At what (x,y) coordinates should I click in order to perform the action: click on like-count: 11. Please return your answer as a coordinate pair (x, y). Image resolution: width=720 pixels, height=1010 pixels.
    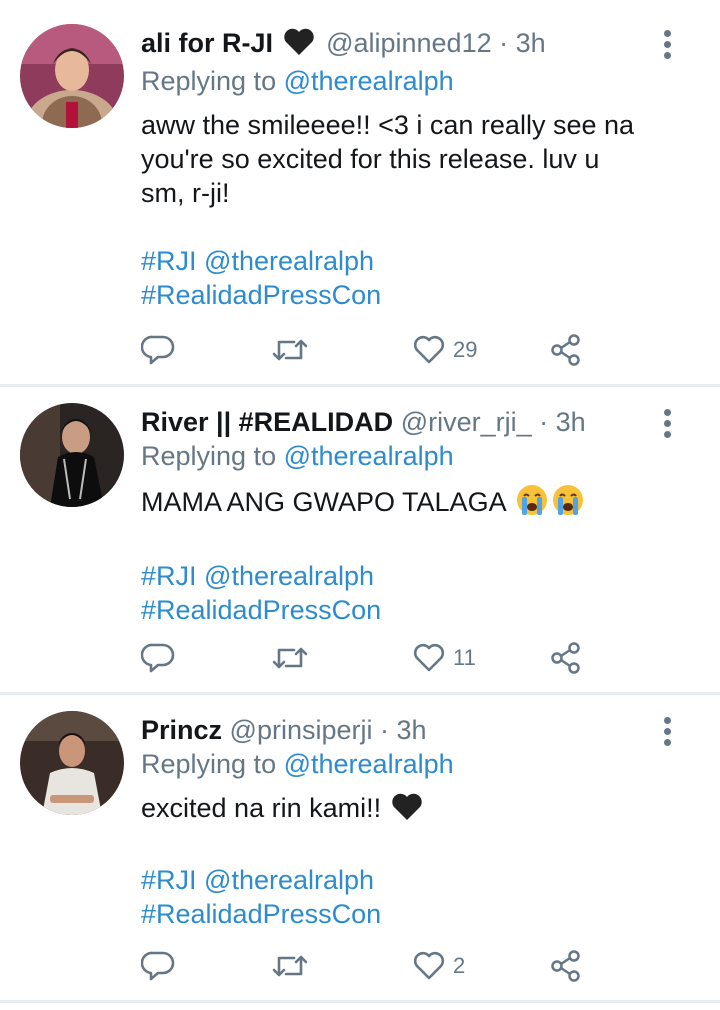
    Looking at the image, I should click on (464, 657).